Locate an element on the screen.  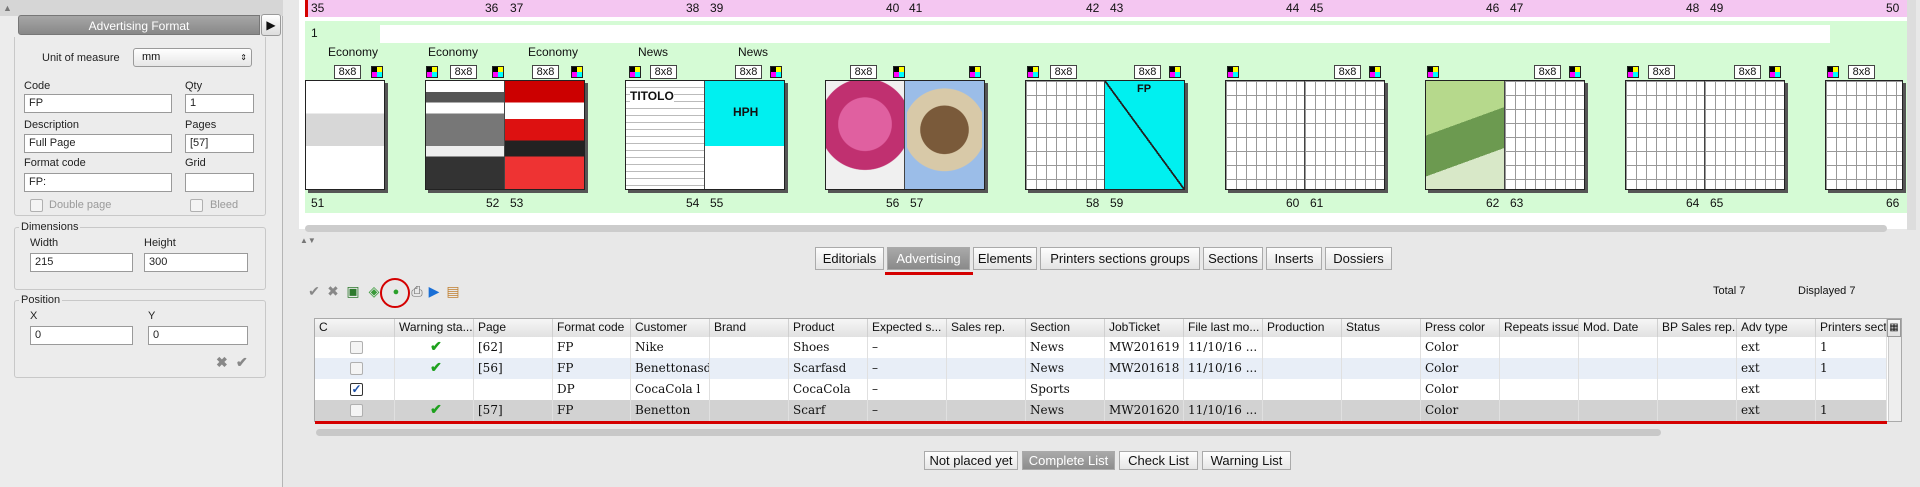
tab-printers-sections-groups: Printers sections groups is located at coordinates (1120, 258).